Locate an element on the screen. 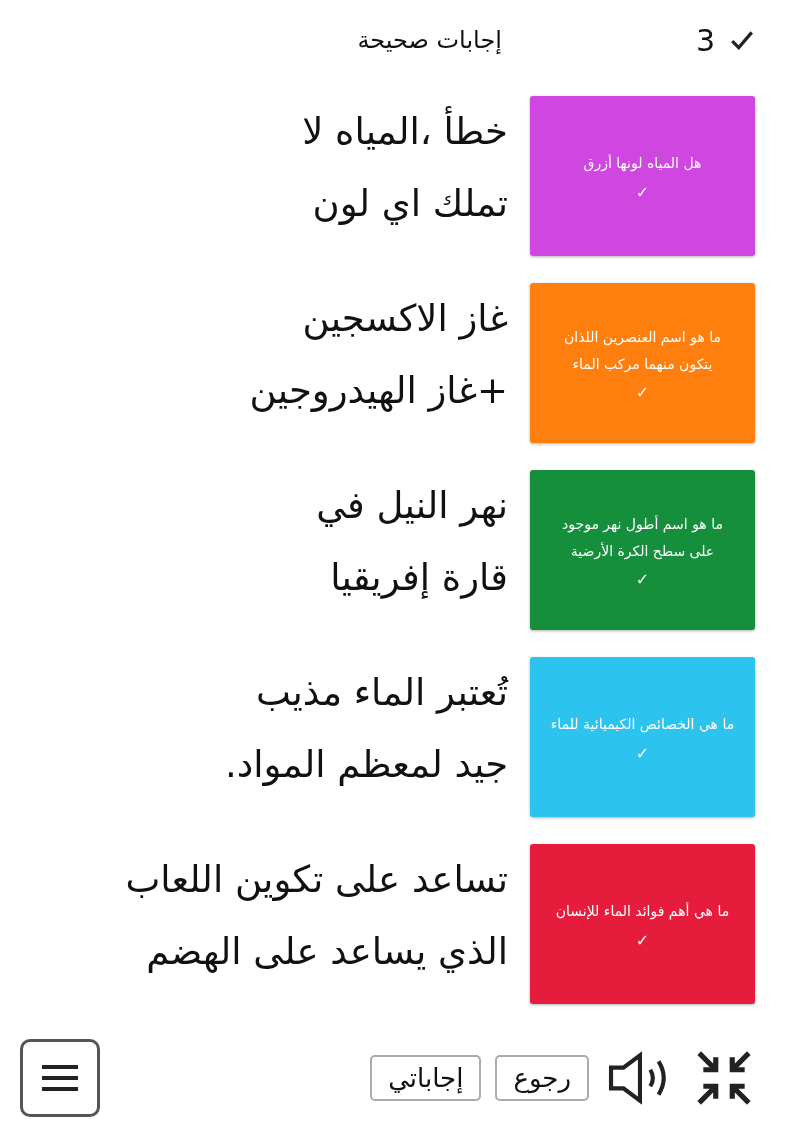  question-text: ما هو اسم العنصرين اللذان يتكون منهما مركب الماء is located at coordinates (642, 351).